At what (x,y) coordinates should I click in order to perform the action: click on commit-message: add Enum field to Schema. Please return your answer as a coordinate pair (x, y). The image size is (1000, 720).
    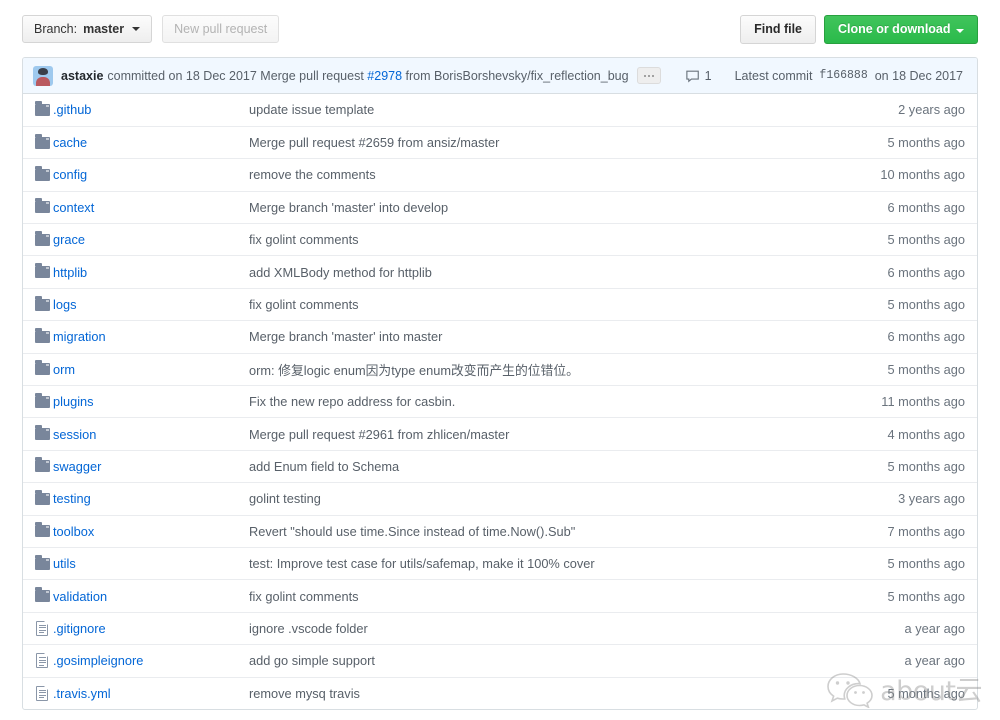
    Looking at the image, I should click on (534, 466).